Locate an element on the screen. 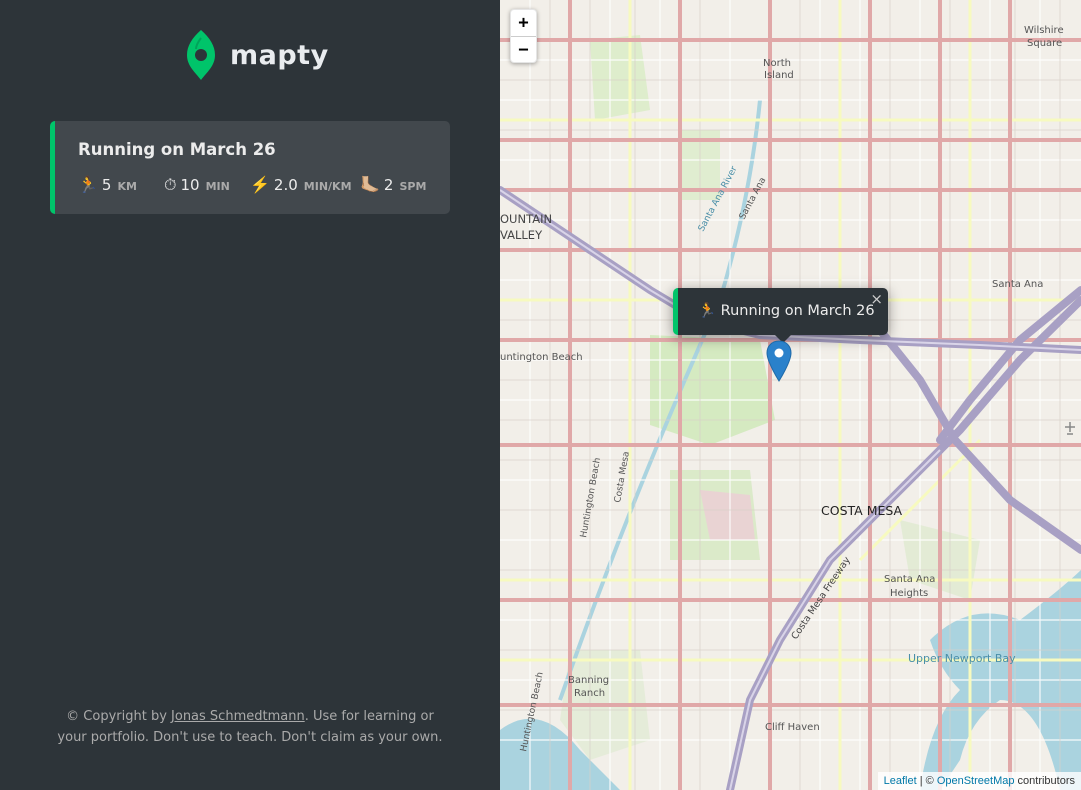  popup-title: Running on March 26 is located at coordinates (797, 311).